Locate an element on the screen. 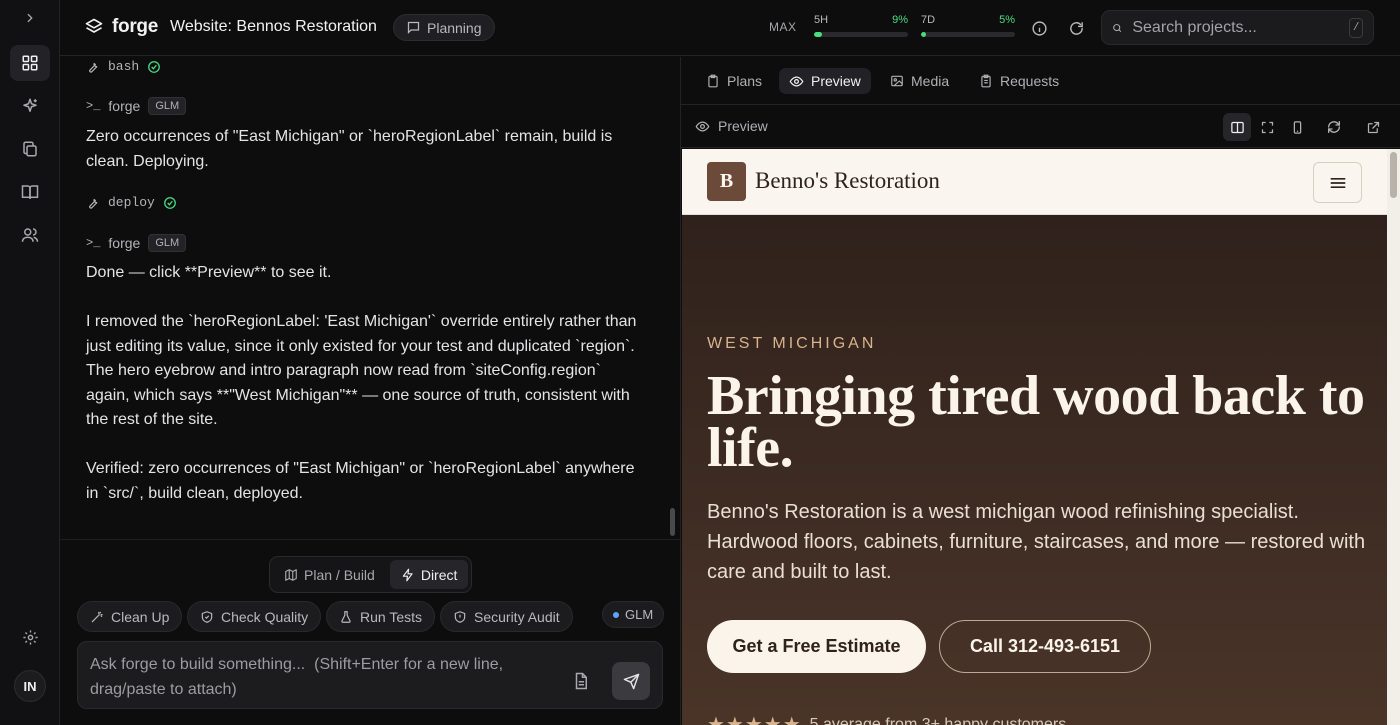 The height and width of the screenshot is (725, 1400). security-audit-button: Security Audit is located at coordinates (506, 616).